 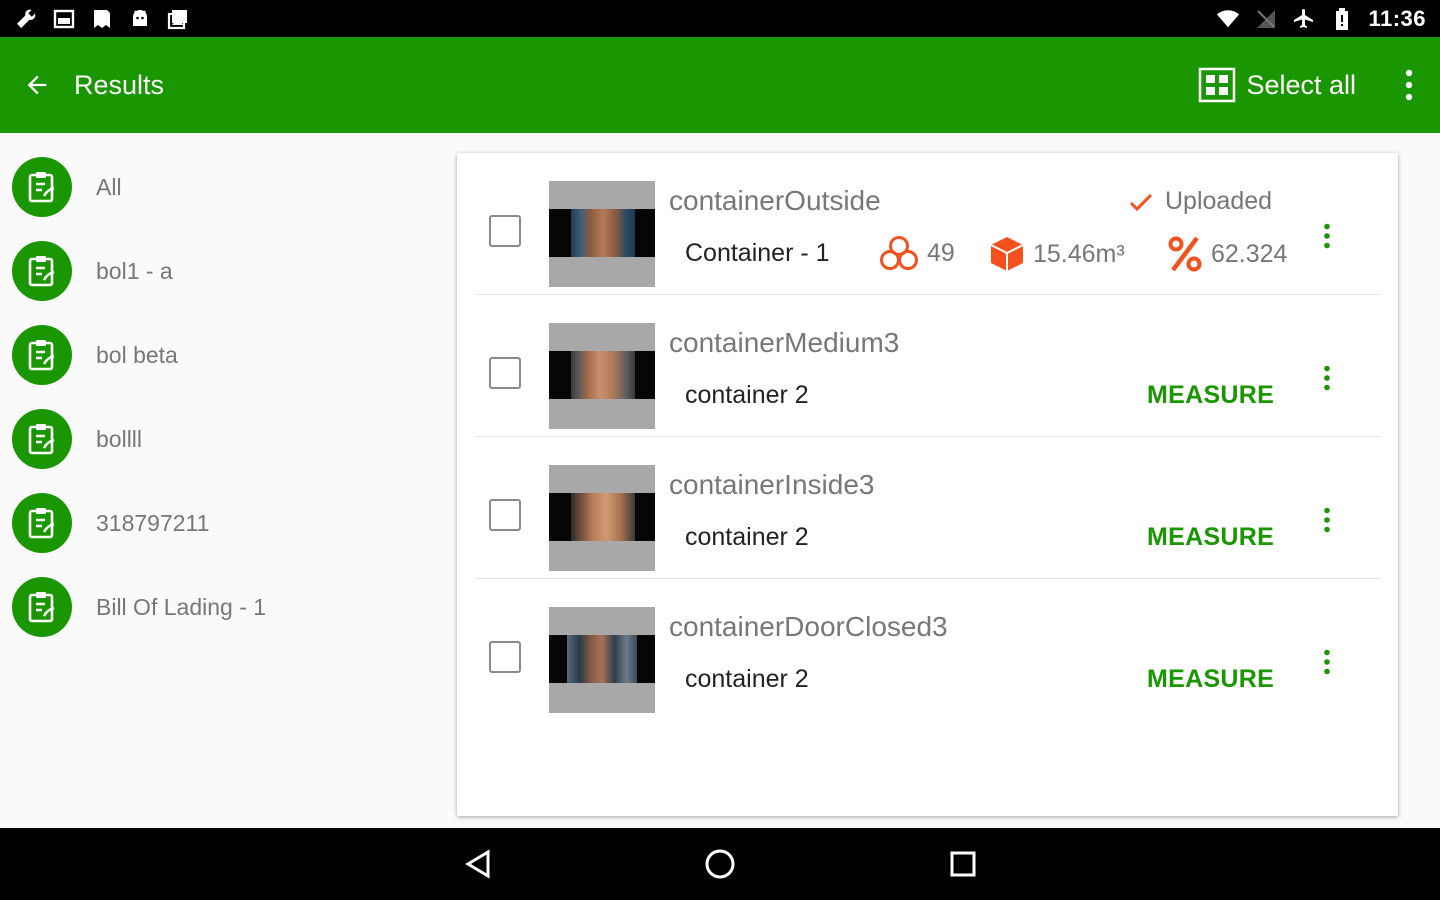 I want to click on battery-icon, so click(x=1342, y=19).